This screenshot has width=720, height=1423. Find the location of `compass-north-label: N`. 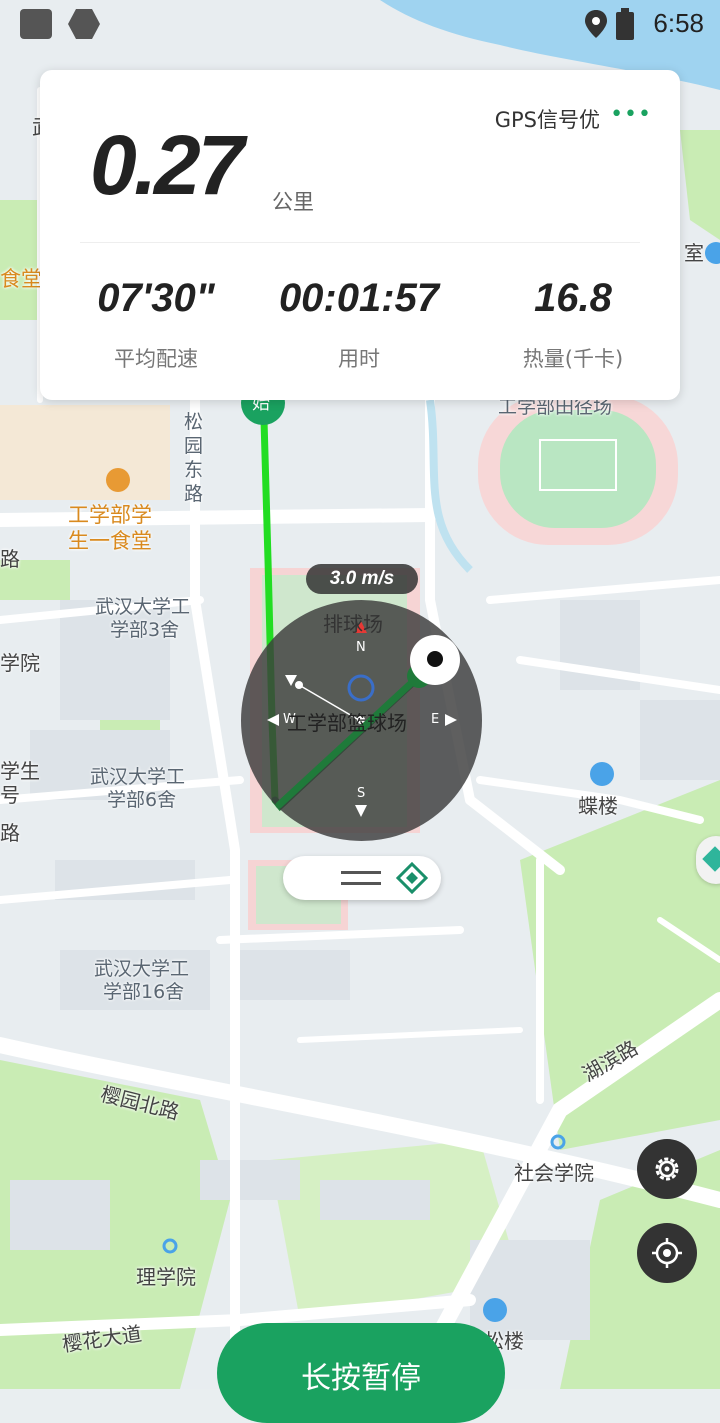

compass-north-label: N is located at coordinates (361, 647).